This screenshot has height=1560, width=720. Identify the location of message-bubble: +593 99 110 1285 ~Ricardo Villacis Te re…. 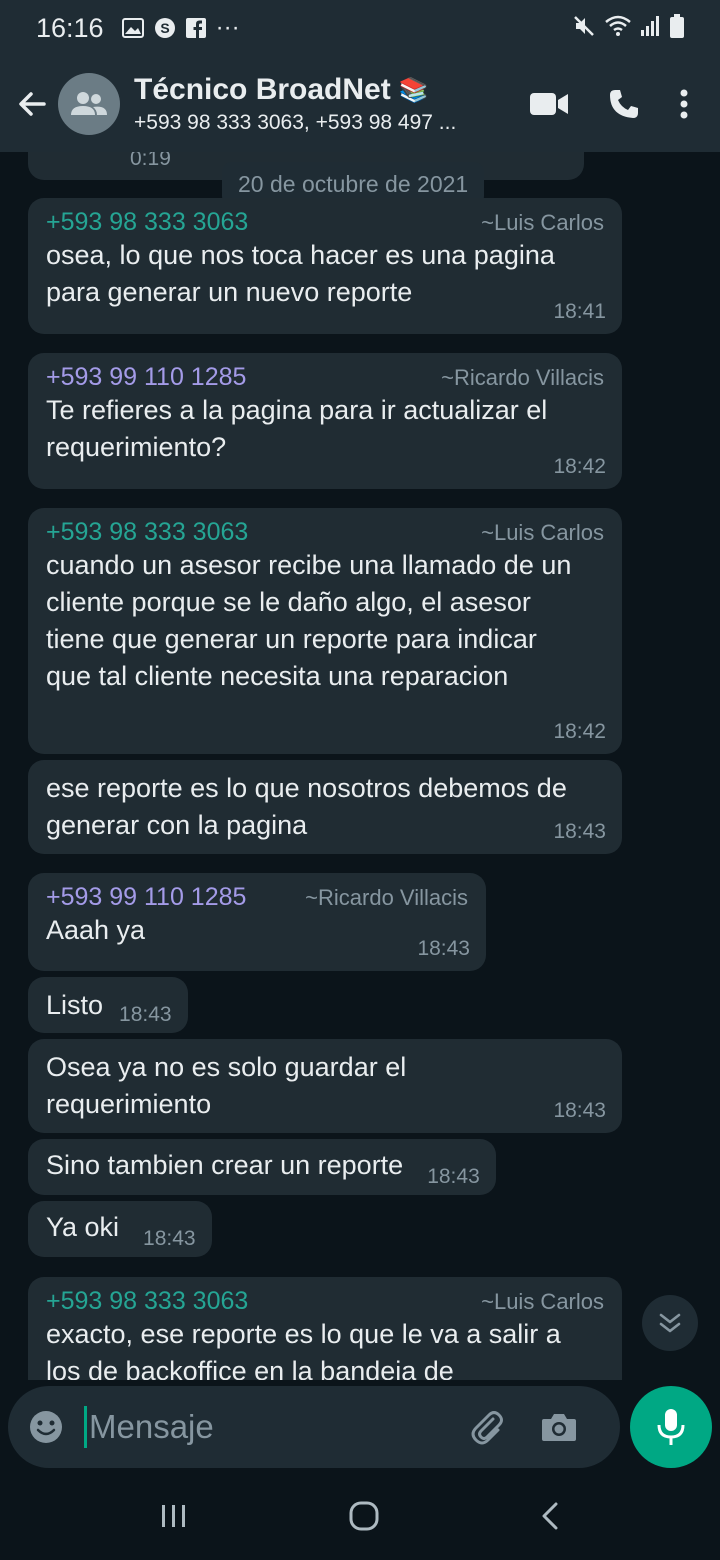
(325, 421).